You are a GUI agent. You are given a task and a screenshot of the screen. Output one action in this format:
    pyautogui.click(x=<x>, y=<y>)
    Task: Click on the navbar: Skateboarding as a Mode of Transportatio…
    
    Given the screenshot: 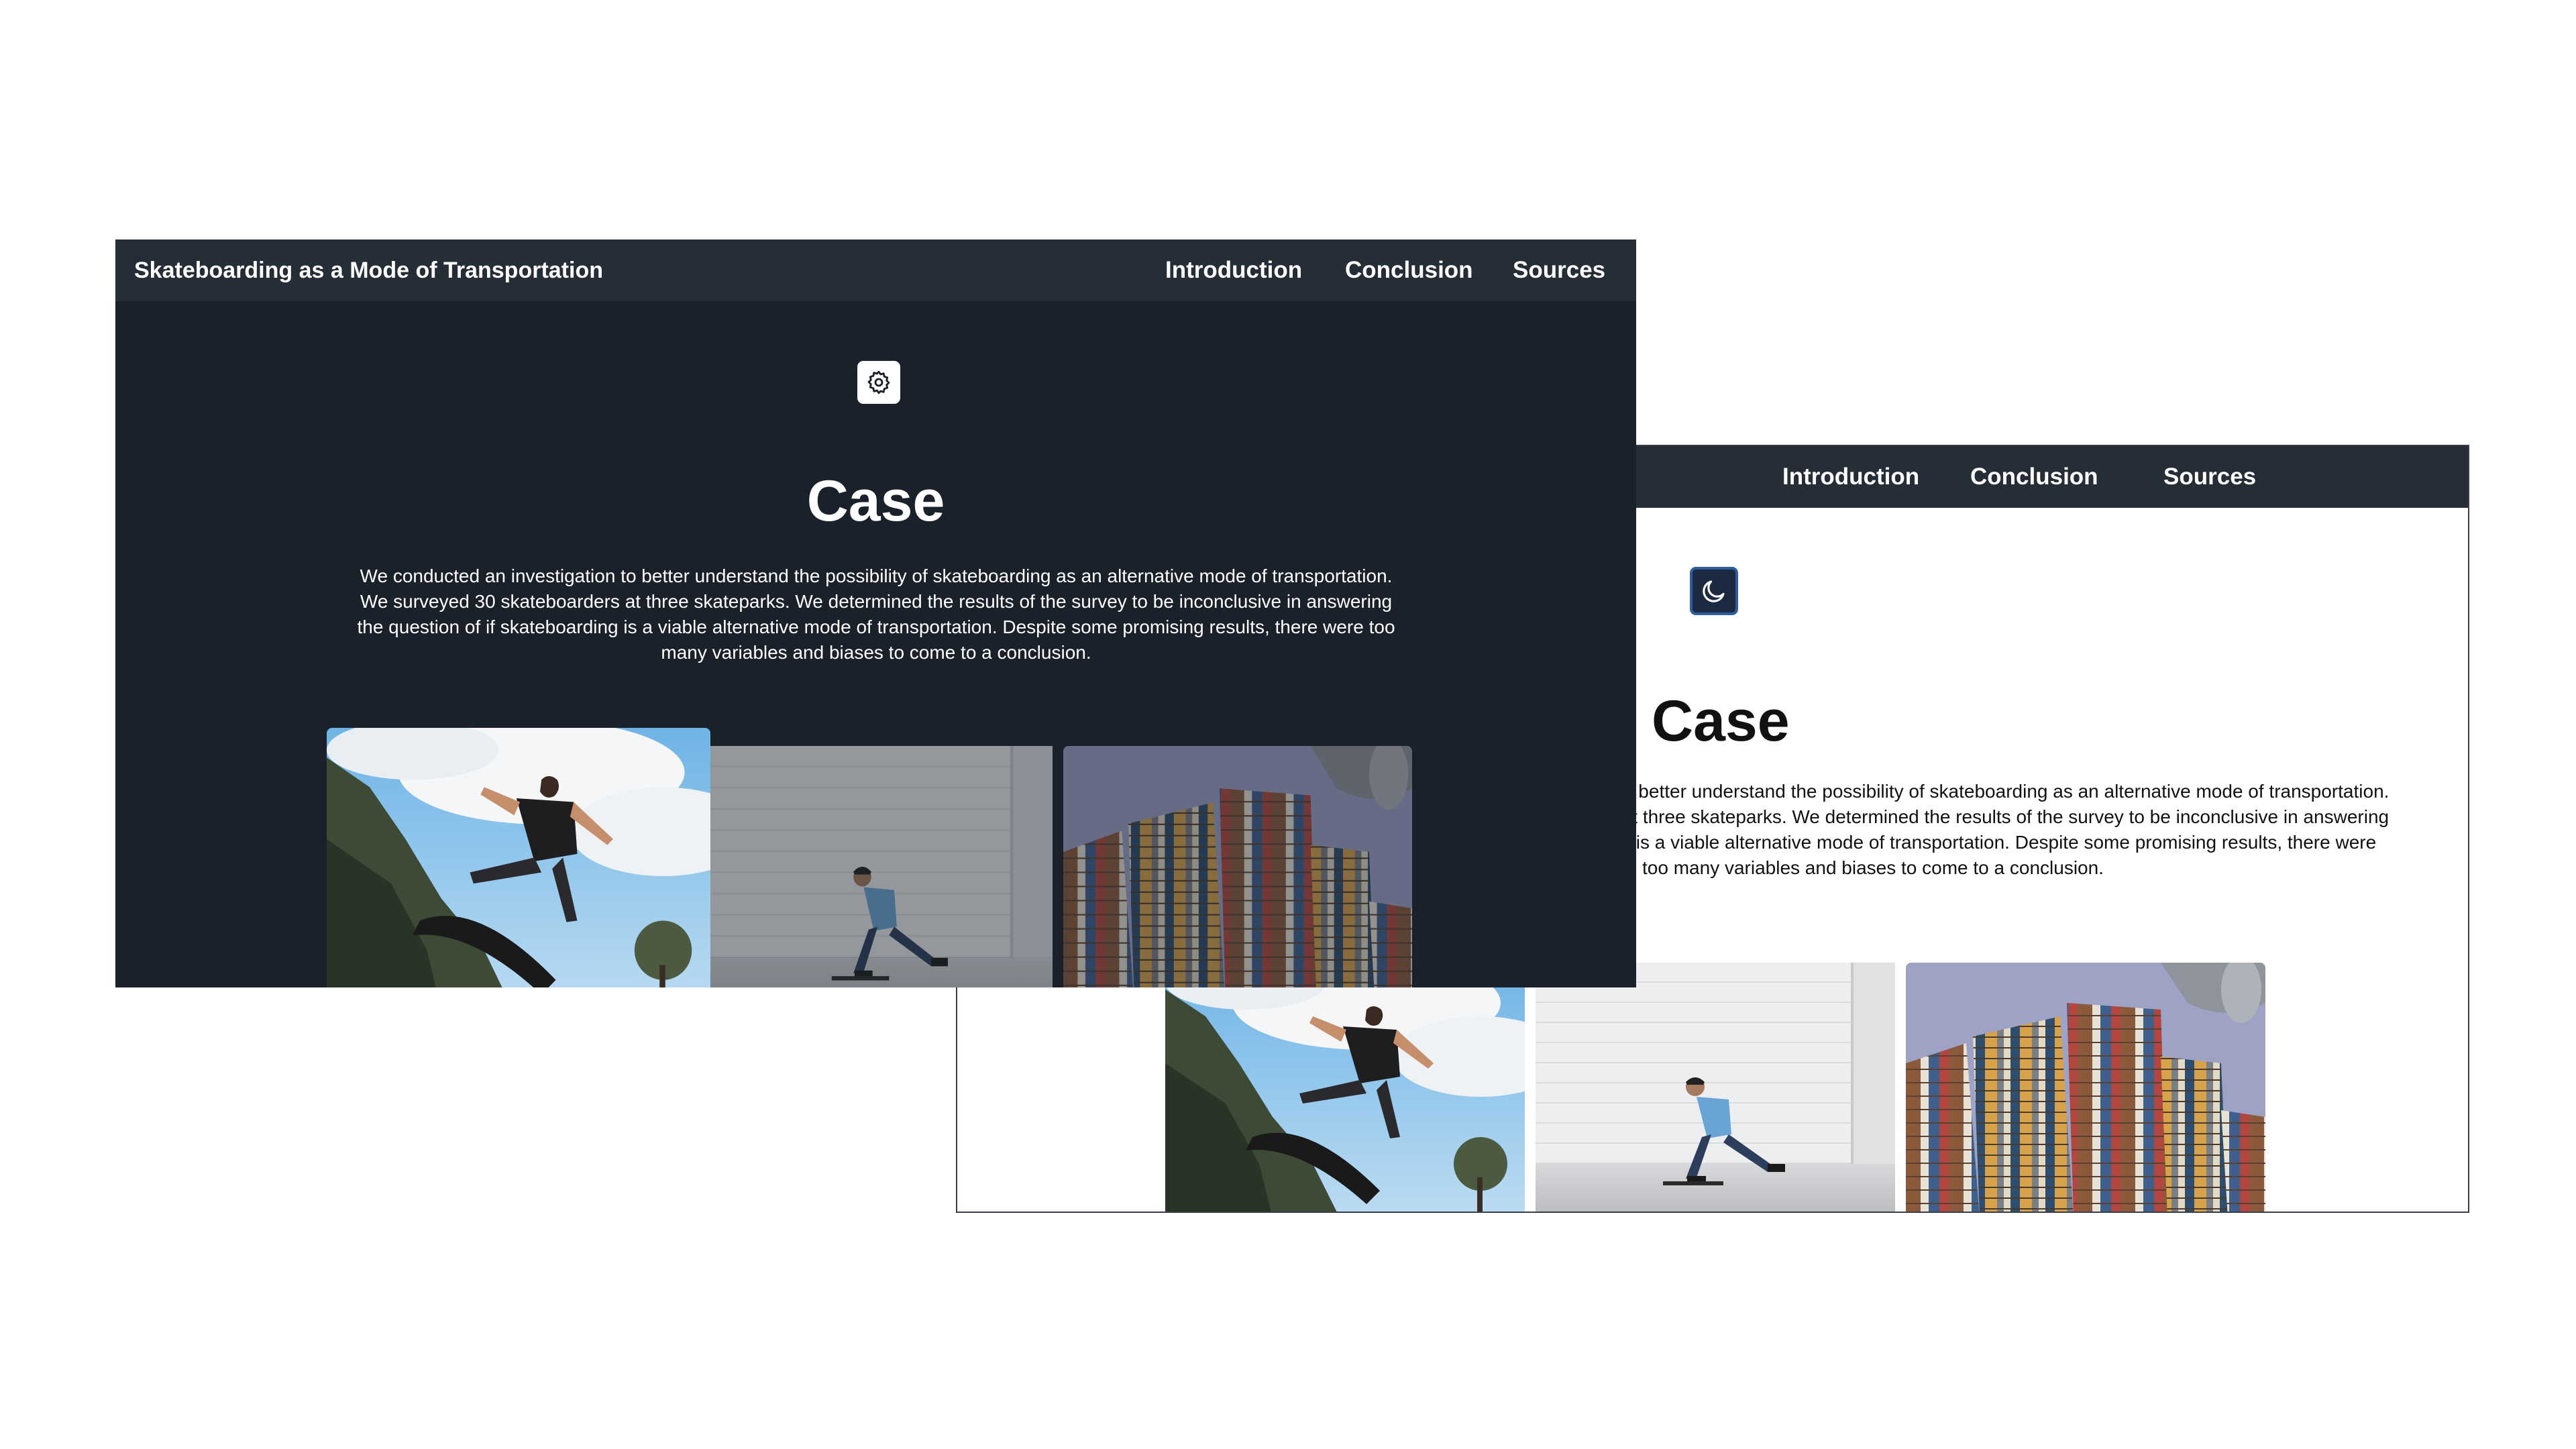 What is the action you would take?
    pyautogui.click(x=875, y=270)
    